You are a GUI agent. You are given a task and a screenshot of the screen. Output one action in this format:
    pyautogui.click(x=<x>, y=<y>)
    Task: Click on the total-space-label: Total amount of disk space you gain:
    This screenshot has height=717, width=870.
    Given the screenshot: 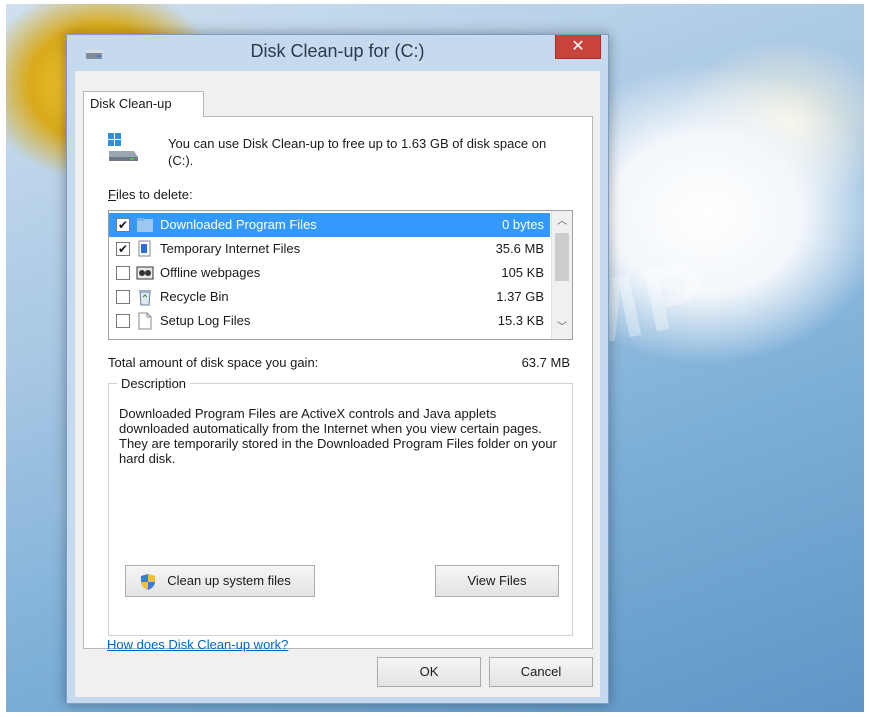 What is the action you would take?
    pyautogui.click(x=213, y=362)
    